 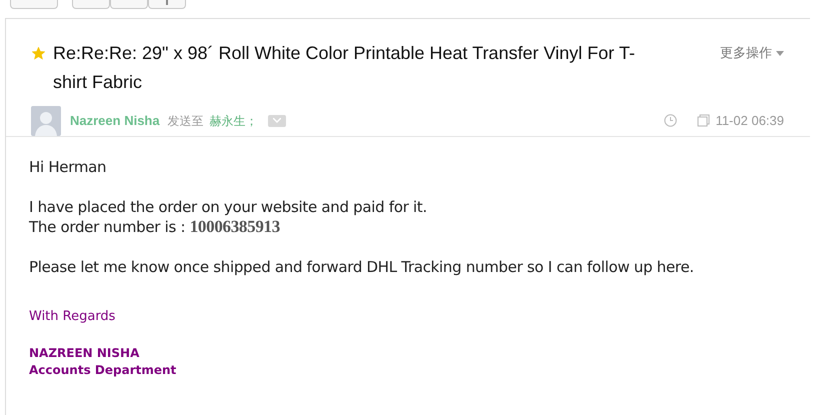 I want to click on body-line: The order number is : 10006385913, so click(x=155, y=227).